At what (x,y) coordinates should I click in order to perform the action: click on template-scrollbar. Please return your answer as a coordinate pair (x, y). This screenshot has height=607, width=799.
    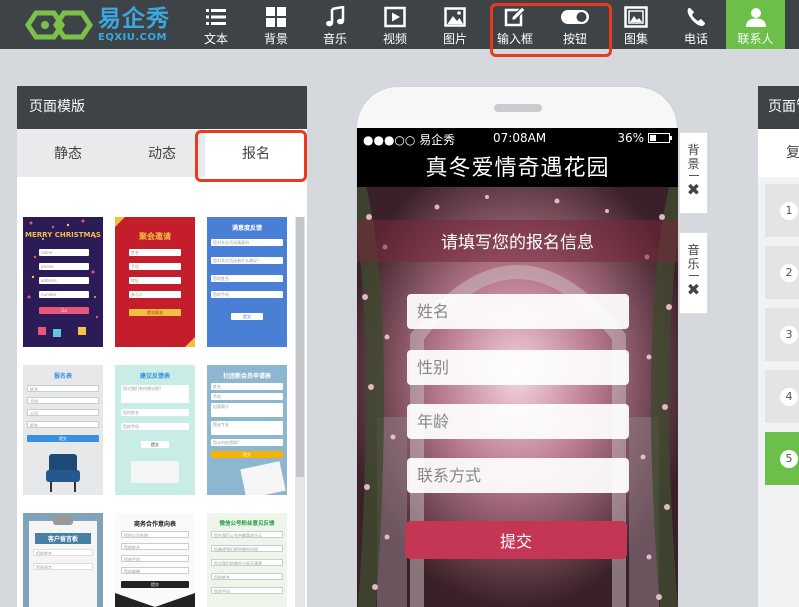
    Looking at the image, I should click on (300, 412).